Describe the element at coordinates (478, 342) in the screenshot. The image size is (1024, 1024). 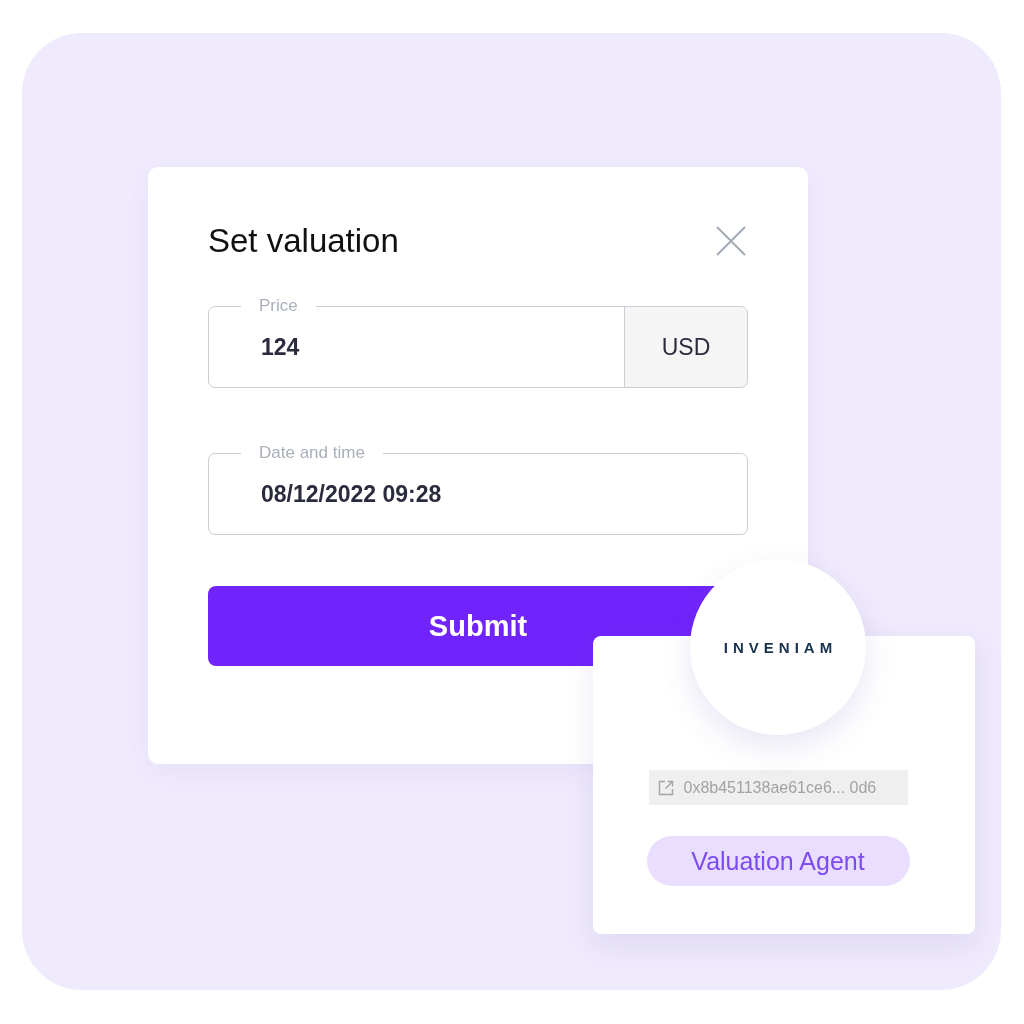
I see `input-field: Price 124 USD` at that location.